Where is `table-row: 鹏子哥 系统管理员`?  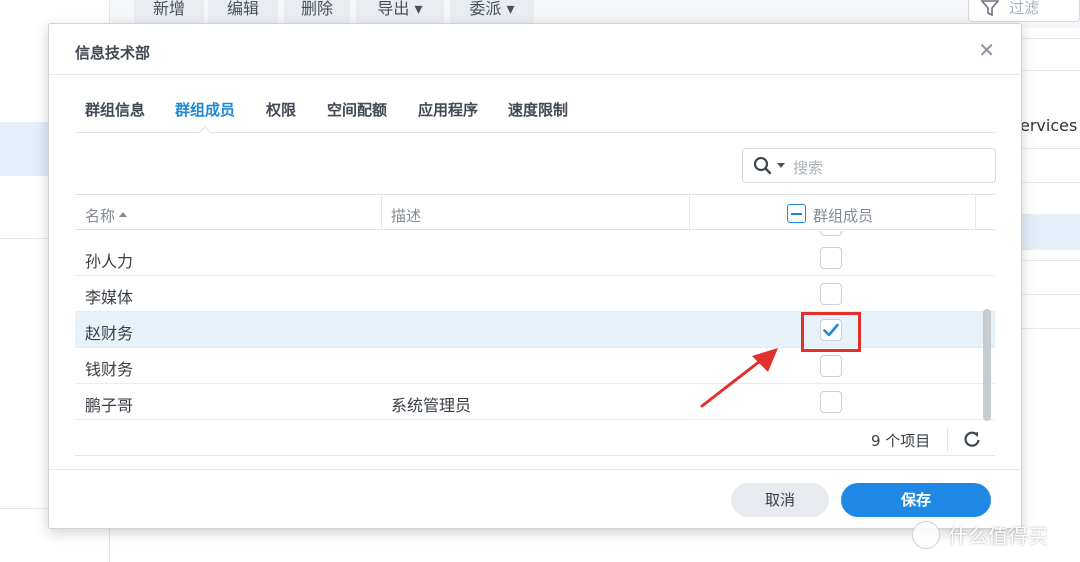 table-row: 鹏子哥 系统管理员 is located at coordinates (535, 402).